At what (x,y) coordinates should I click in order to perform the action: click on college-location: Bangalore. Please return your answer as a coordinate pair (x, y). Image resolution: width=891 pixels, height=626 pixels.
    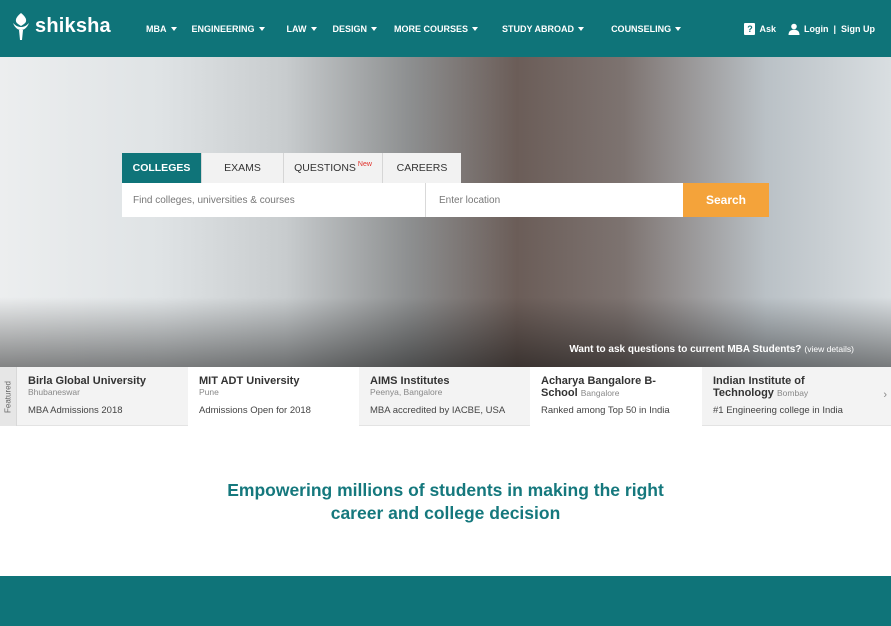
    Looking at the image, I should click on (600, 393).